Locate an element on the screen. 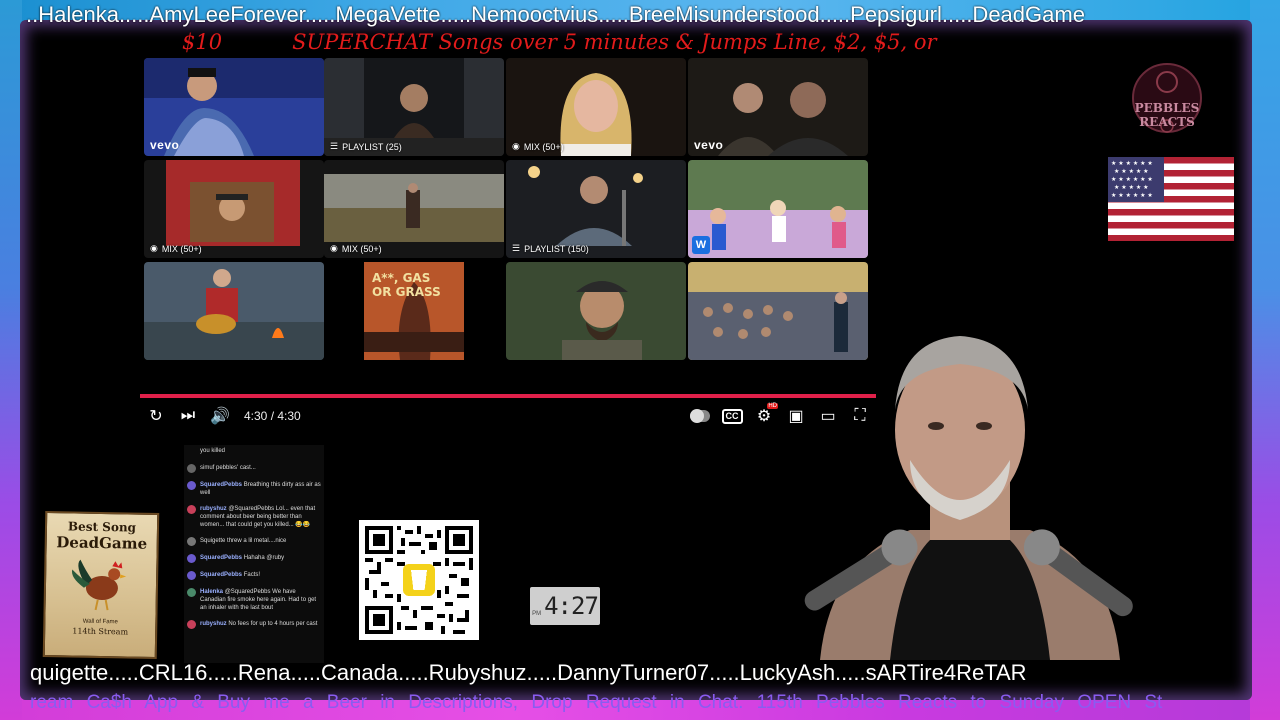 This screenshot has width=1280, height=720. volume-icon: 🔊 is located at coordinates (220, 416).